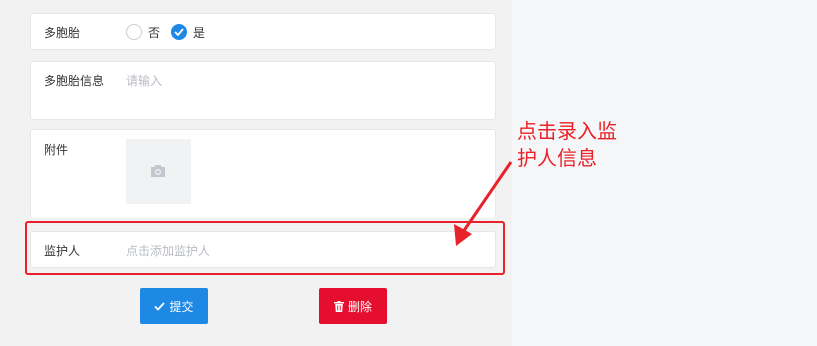  Describe the element at coordinates (74, 81) in the screenshot. I see `multiple-birth-info-label: 多胞胎信息` at that location.